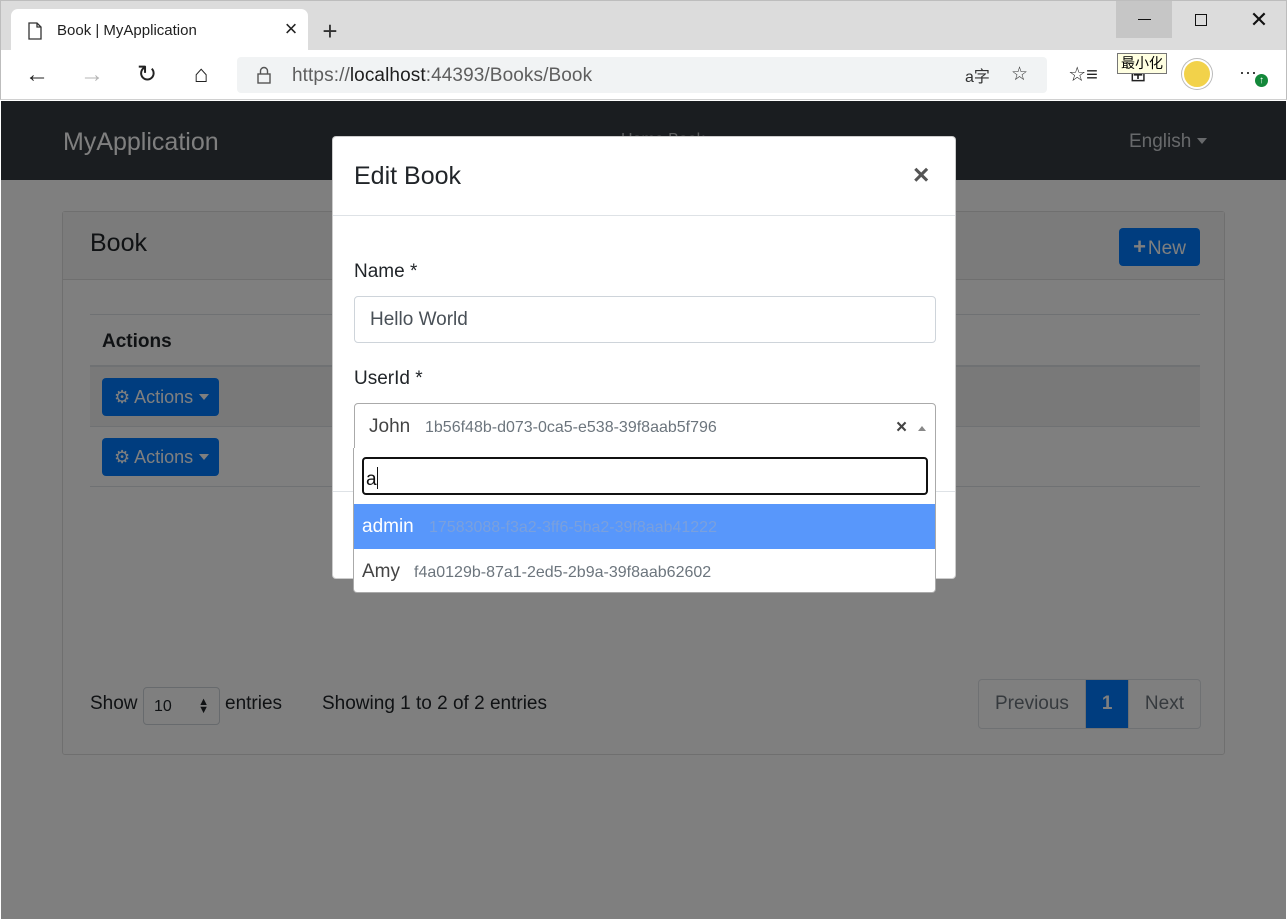 The image size is (1287, 920). I want to click on profile-avatar, so click(1197, 74).